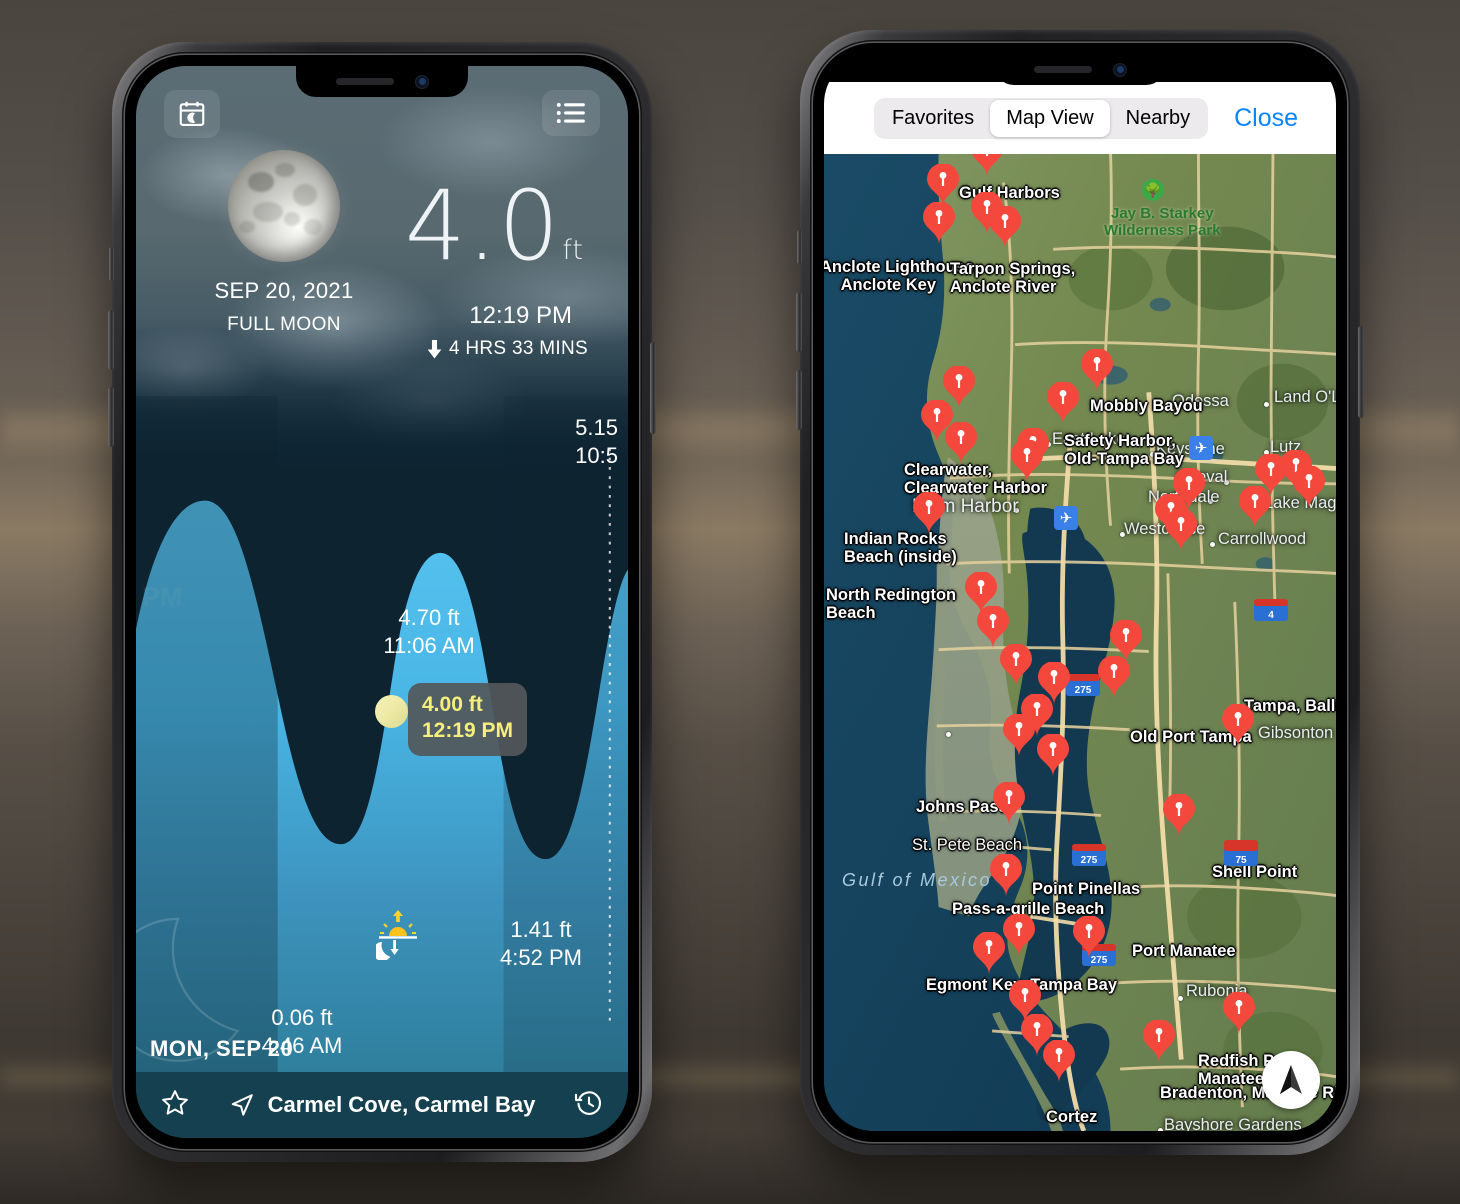 The image size is (1460, 1204). What do you see at coordinates (571, 113) in the screenshot?
I see `station-list-icon-button` at bounding box center [571, 113].